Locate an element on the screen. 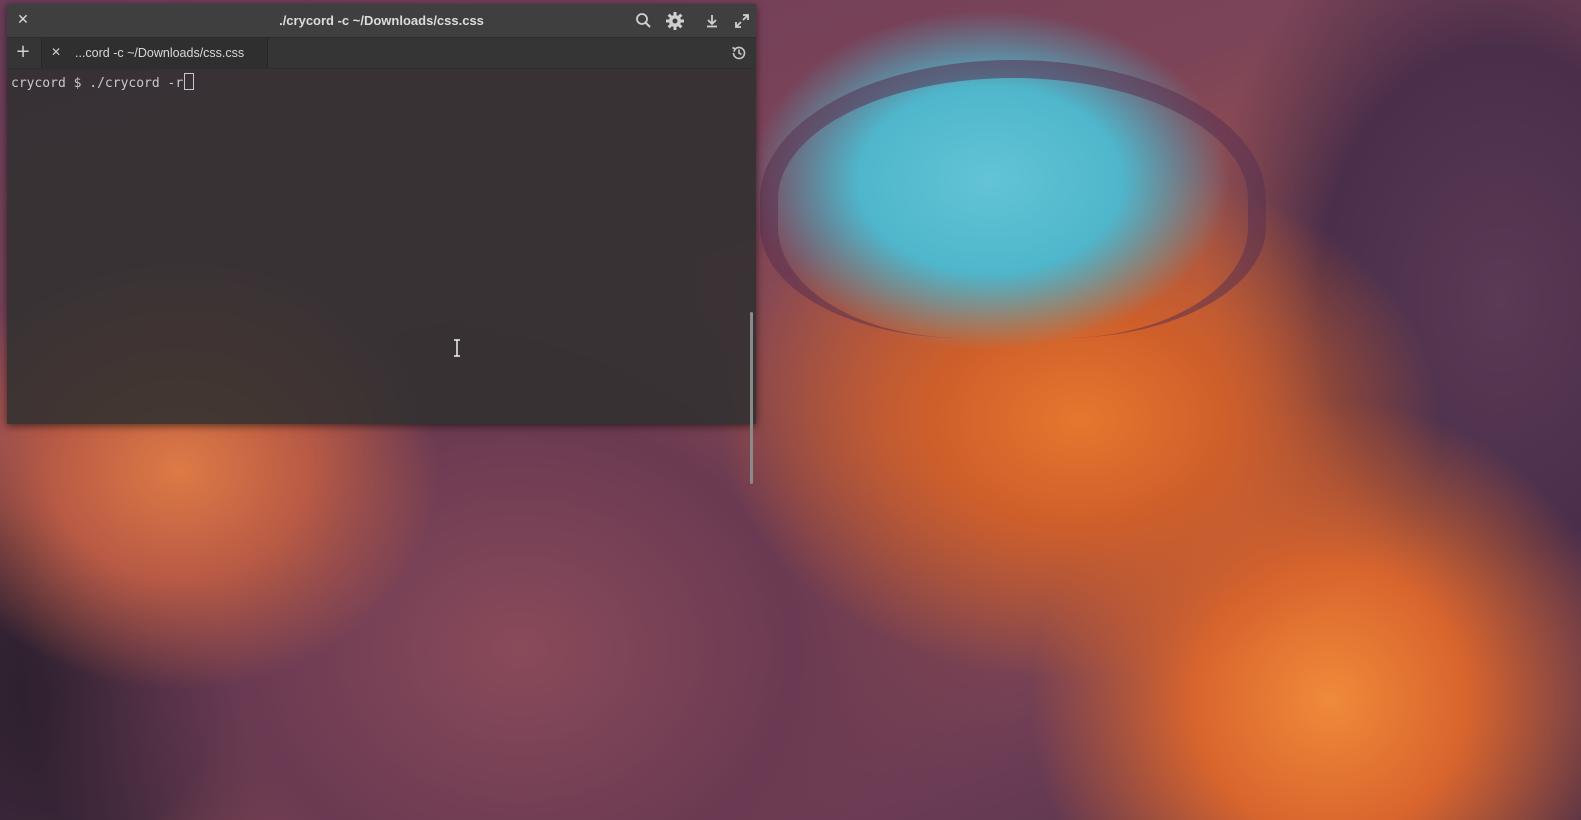 This screenshot has width=1581, height=820. search-button is located at coordinates (644, 21).